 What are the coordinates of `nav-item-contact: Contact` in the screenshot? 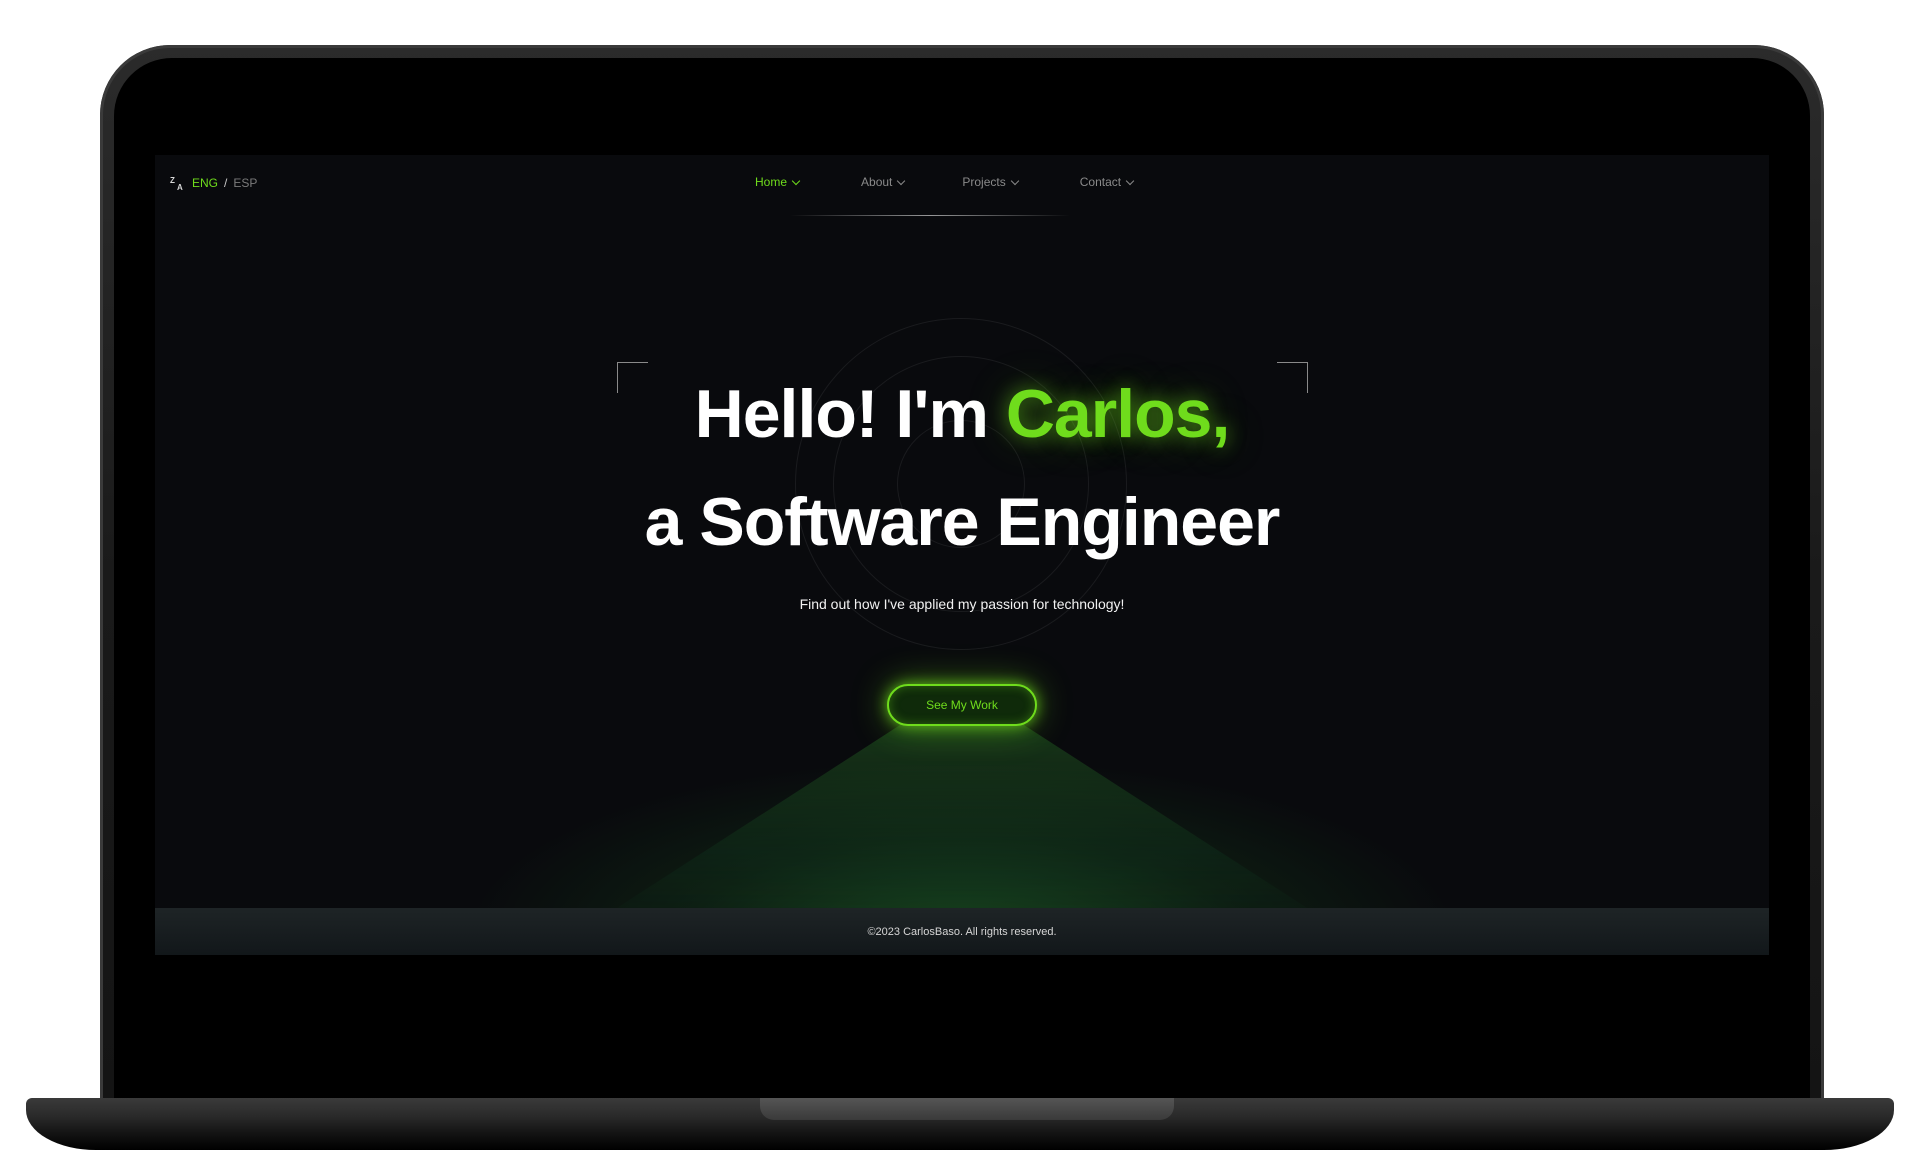 It's located at (1107, 182).